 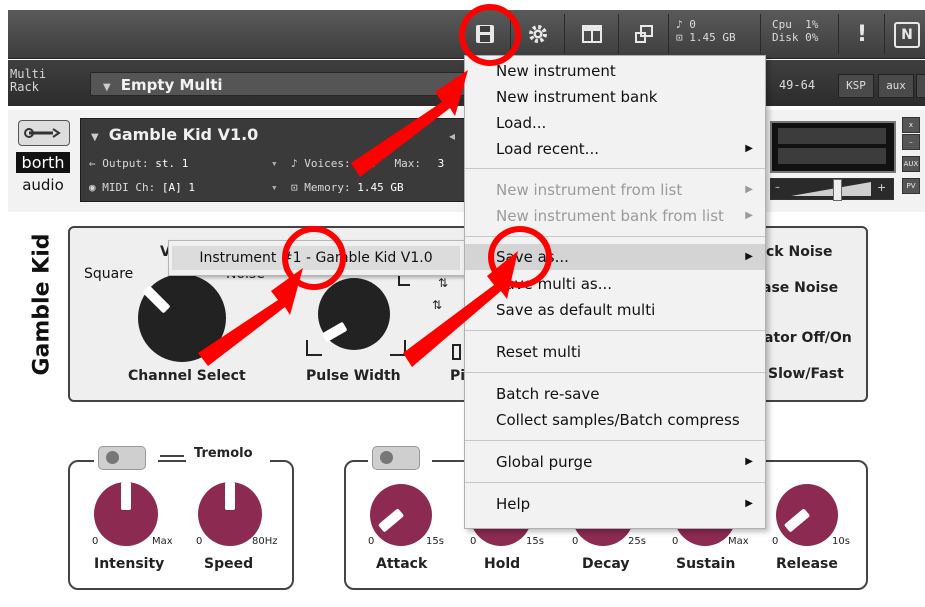 I want to click on arrow-to-save-button, so click(x=409, y=123).